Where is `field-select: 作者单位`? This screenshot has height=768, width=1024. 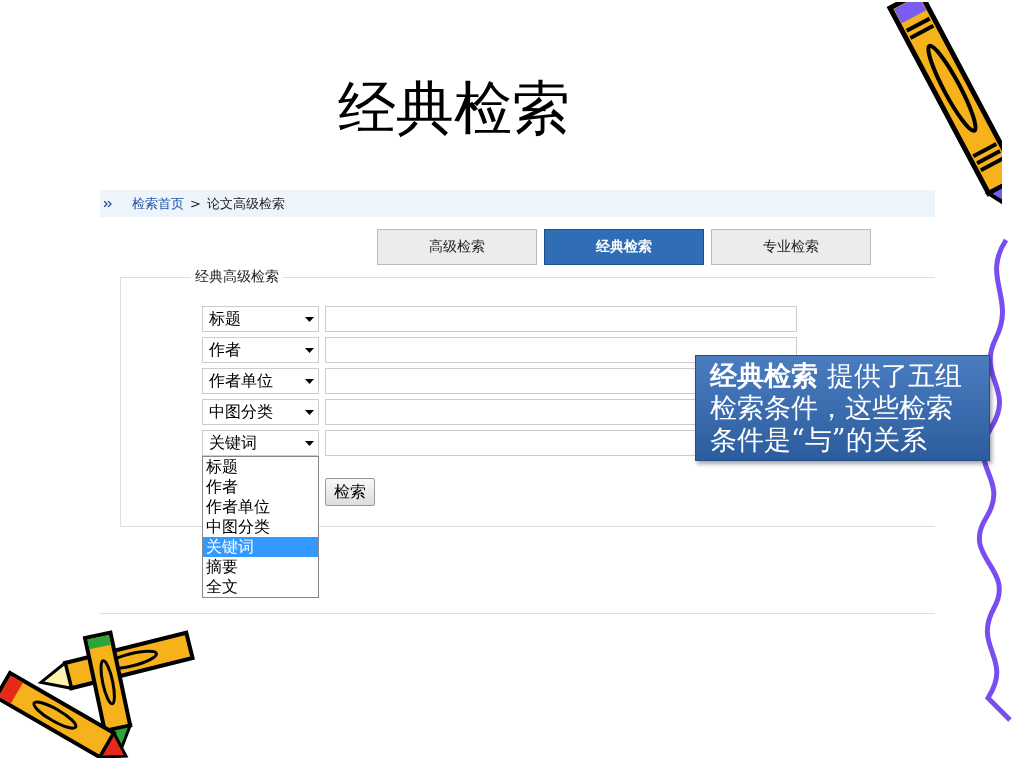 field-select: 作者单位 is located at coordinates (260, 381).